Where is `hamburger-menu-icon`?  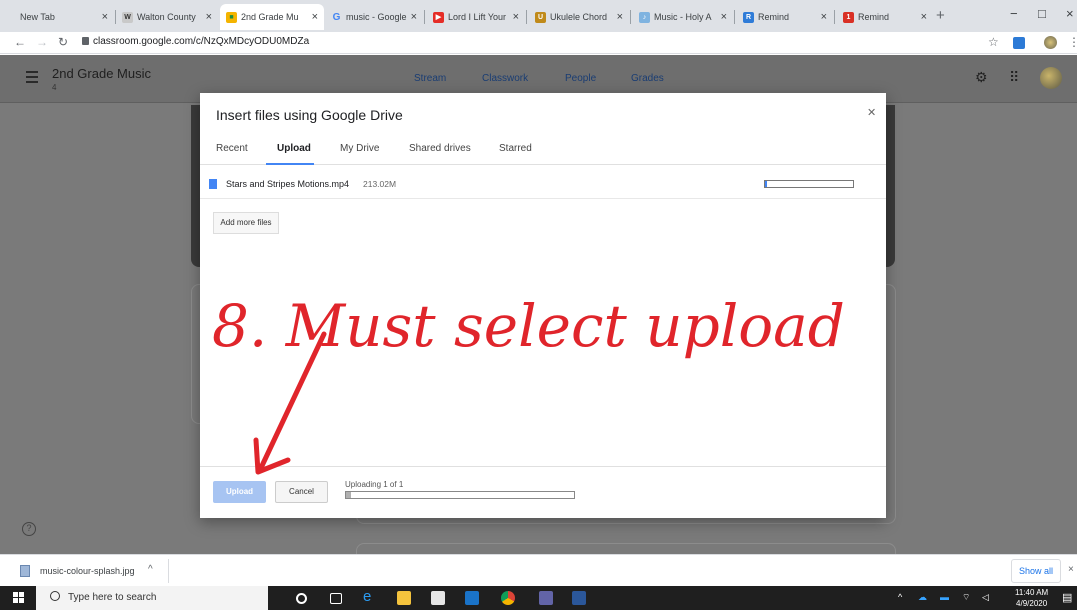
hamburger-menu-icon is located at coordinates (32, 78).